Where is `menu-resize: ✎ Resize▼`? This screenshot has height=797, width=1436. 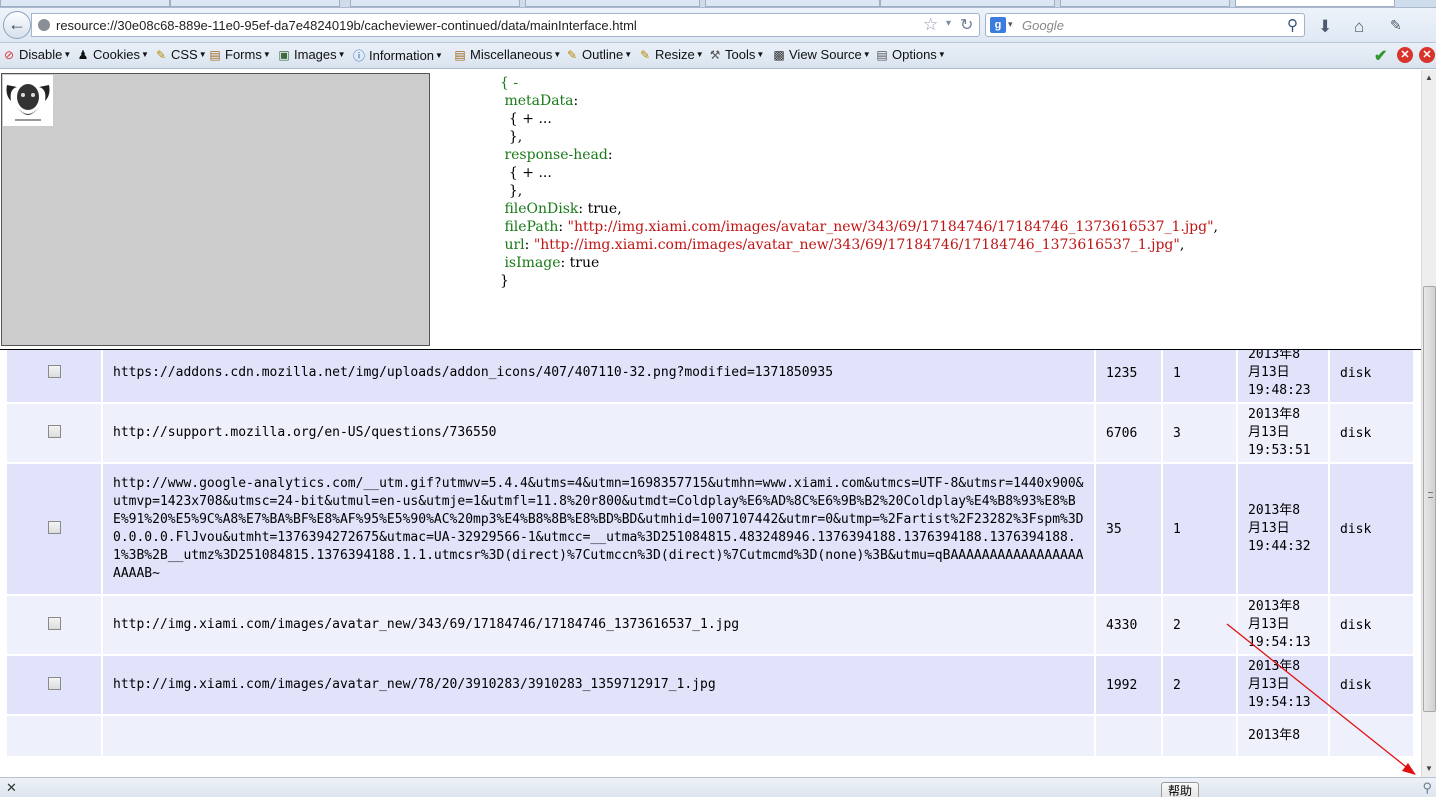
menu-resize: ✎ Resize▼ is located at coordinates (671, 54).